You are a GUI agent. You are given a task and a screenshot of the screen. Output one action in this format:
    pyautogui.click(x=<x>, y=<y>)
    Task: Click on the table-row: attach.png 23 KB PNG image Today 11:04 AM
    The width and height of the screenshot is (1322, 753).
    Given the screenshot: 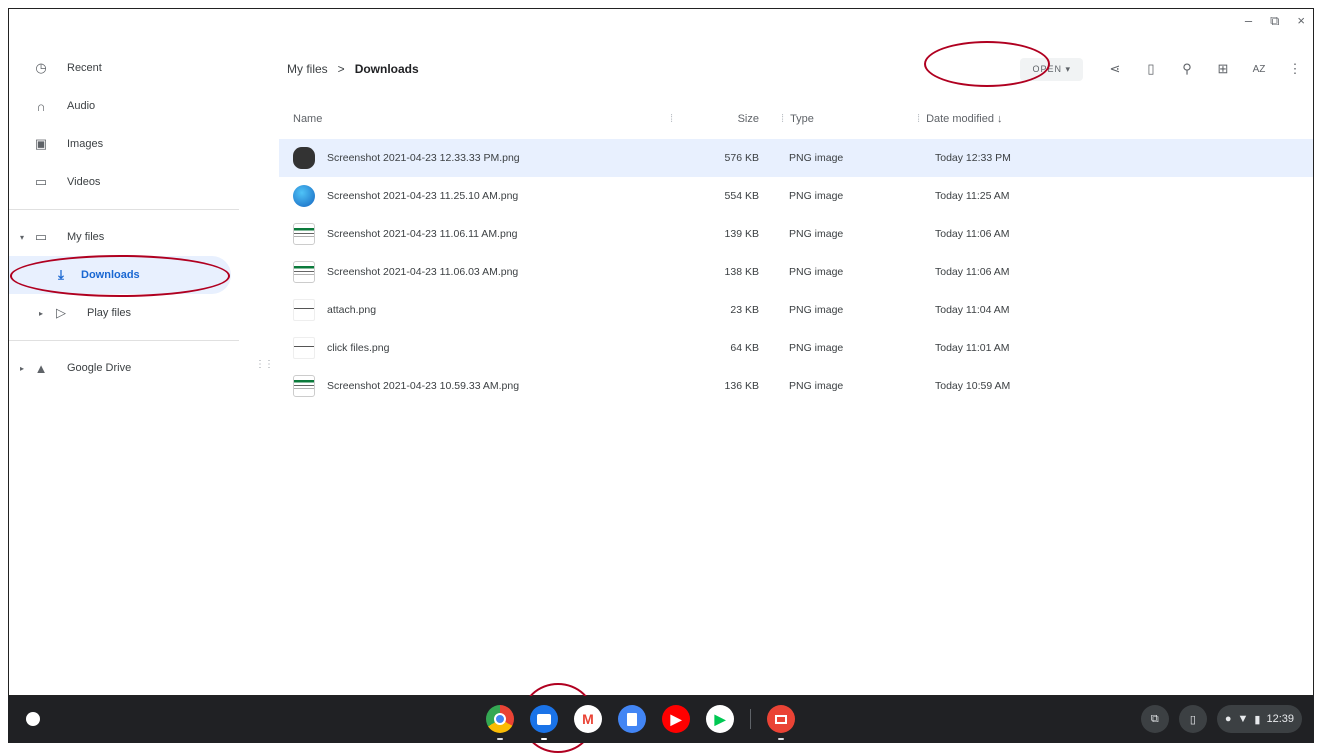 What is the action you would take?
    pyautogui.click(x=796, y=310)
    